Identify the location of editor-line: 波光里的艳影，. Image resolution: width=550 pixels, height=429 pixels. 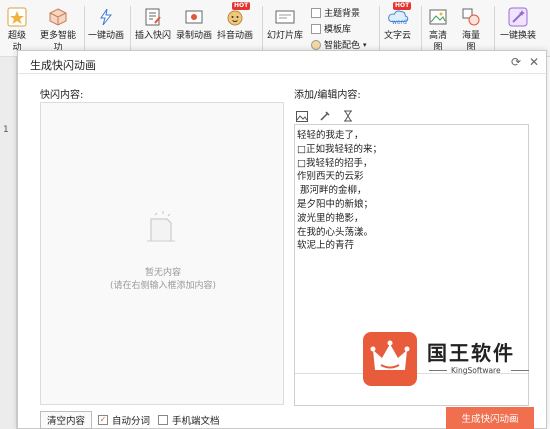
(330, 218).